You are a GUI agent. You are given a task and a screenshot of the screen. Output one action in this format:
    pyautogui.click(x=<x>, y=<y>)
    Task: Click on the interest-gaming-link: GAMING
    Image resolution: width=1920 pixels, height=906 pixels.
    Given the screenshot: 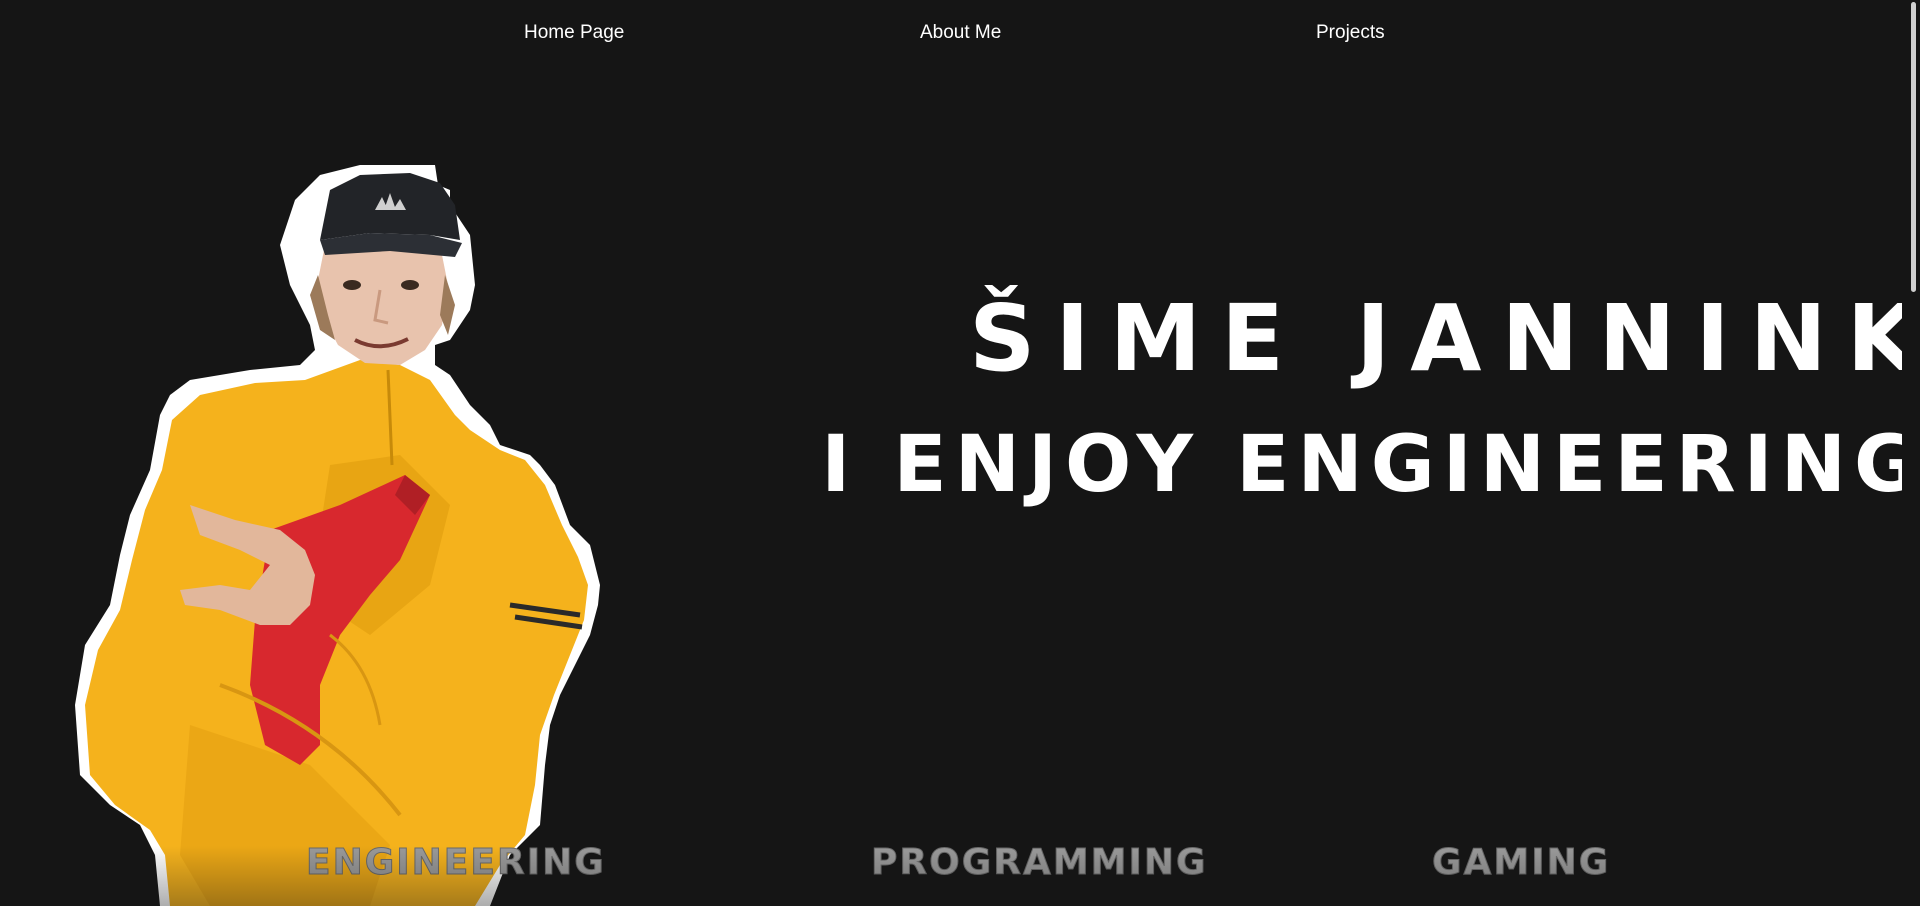 What is the action you would take?
    pyautogui.click(x=1520, y=863)
    